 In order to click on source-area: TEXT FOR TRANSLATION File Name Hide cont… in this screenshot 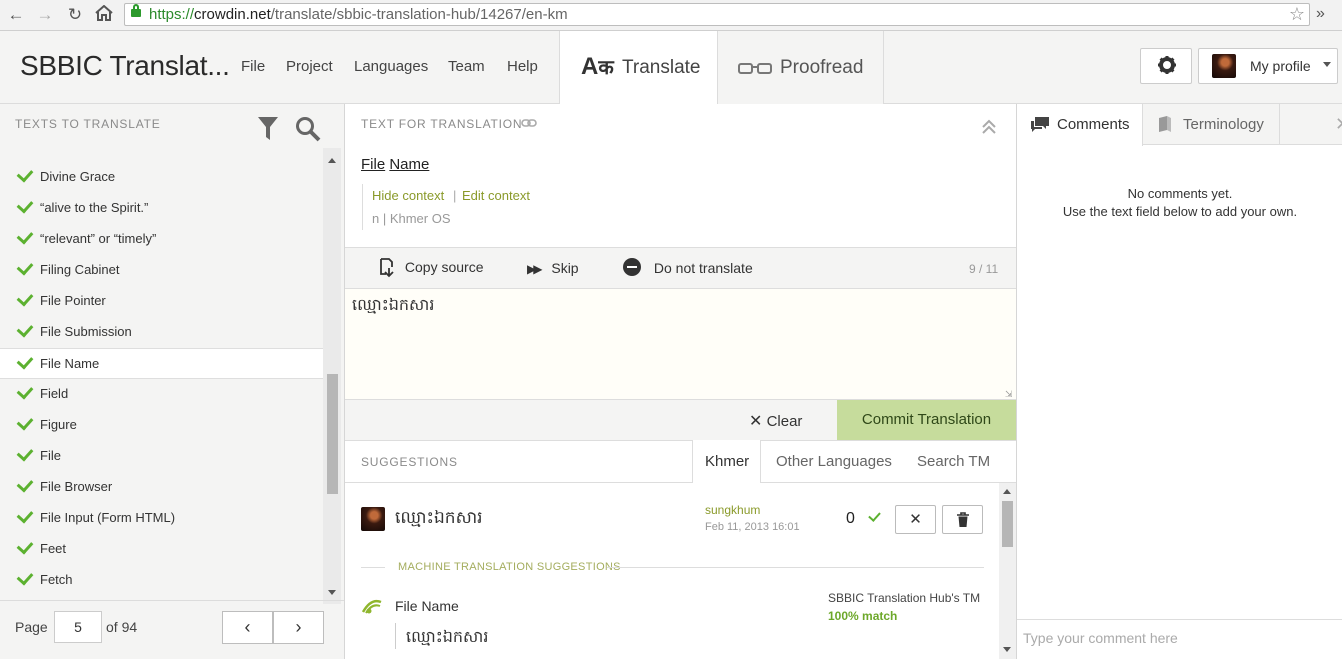, I will do `click(680, 175)`.